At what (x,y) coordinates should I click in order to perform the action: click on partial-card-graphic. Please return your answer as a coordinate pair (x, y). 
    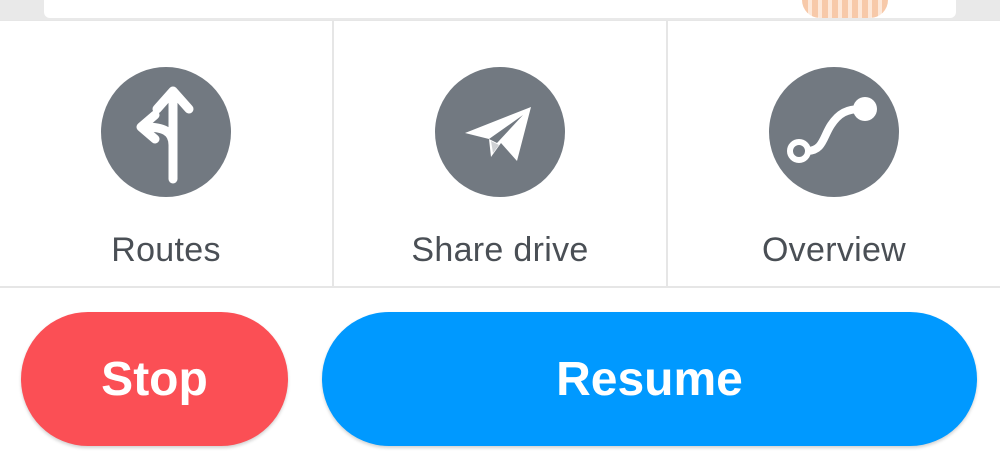
    Looking at the image, I should click on (845, 9).